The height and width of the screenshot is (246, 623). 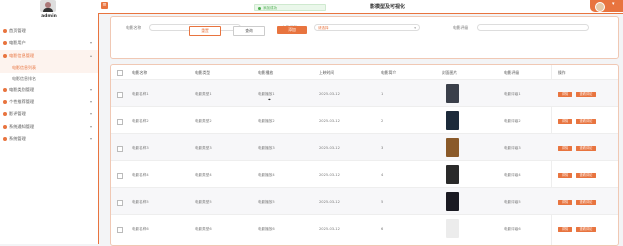 I want to click on sidebar-item-home: 首页管理, so click(x=49, y=31).